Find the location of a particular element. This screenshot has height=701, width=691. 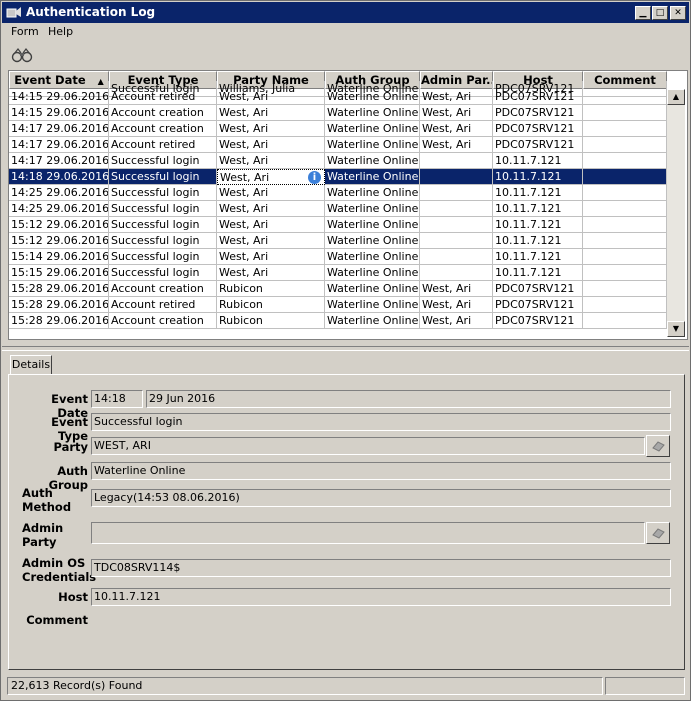

cell-party-name: Rubicon is located at coordinates (271, 321).